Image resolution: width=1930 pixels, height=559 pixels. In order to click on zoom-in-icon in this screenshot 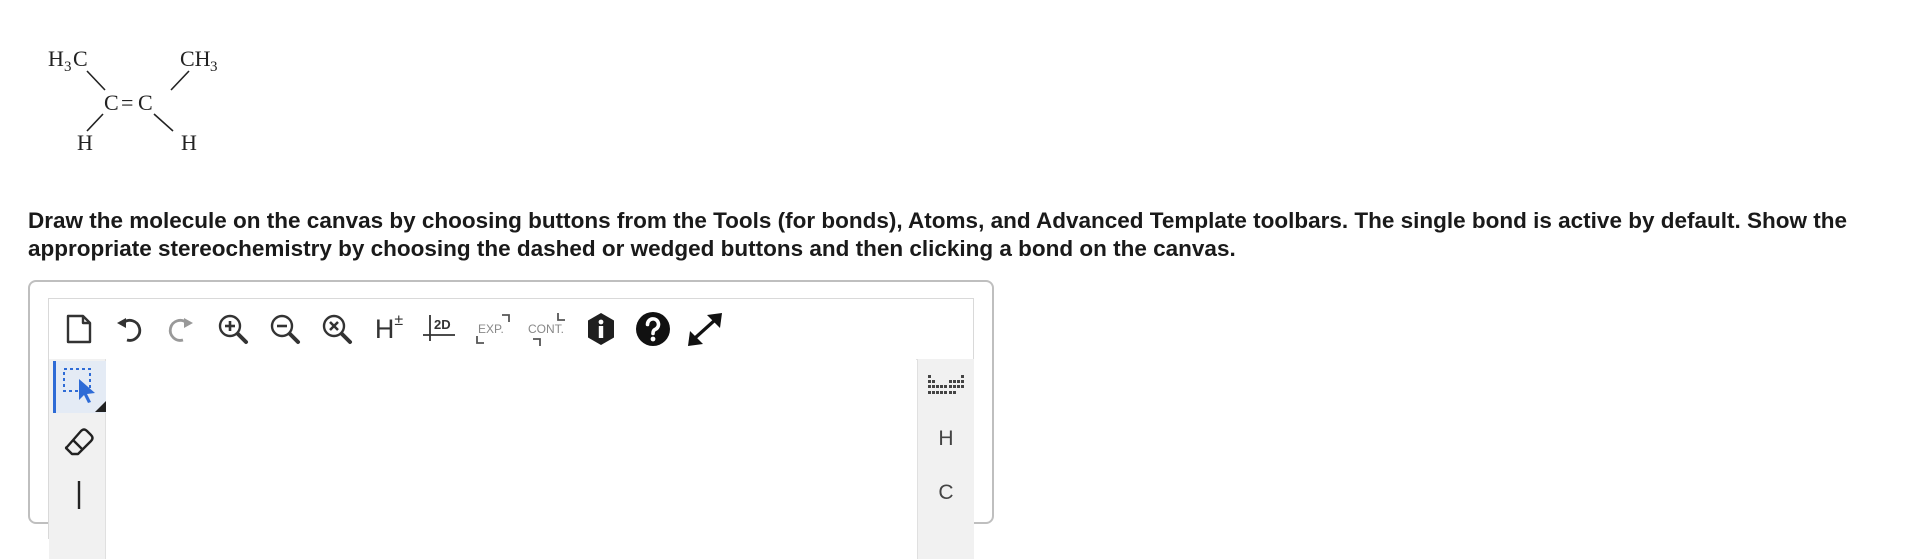, I will do `click(233, 329)`.